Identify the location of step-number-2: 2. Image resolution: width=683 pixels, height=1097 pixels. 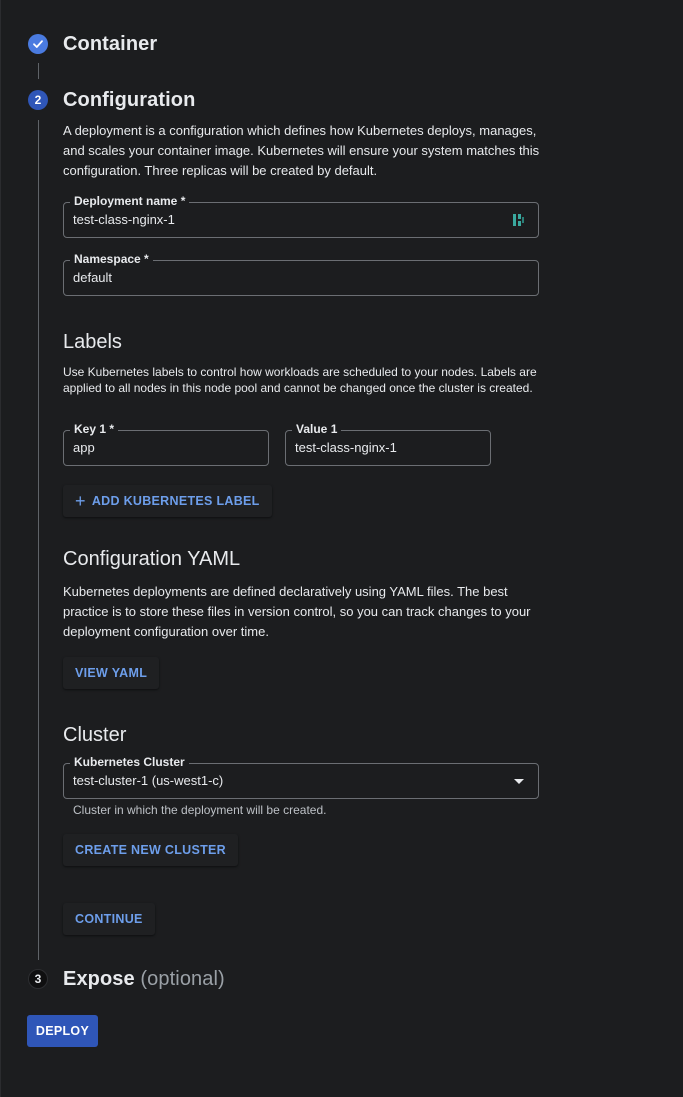
(38, 100).